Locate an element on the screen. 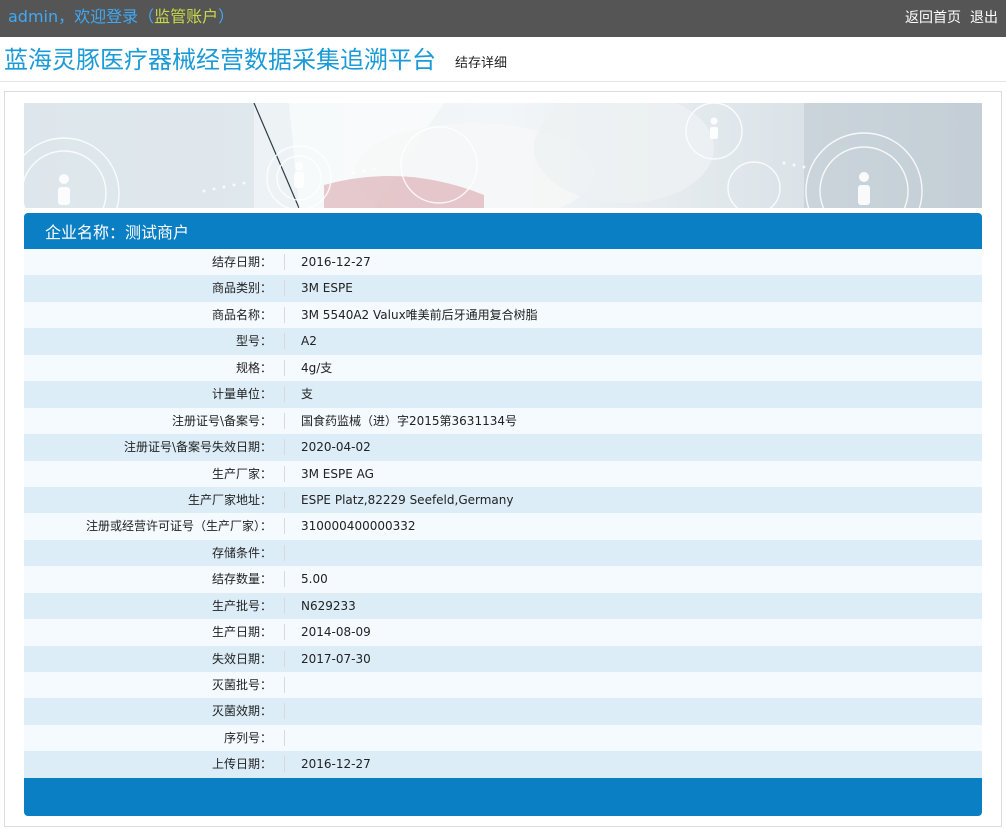  detail-row: 结存日期： 2016-12-27 is located at coordinates (503, 262).